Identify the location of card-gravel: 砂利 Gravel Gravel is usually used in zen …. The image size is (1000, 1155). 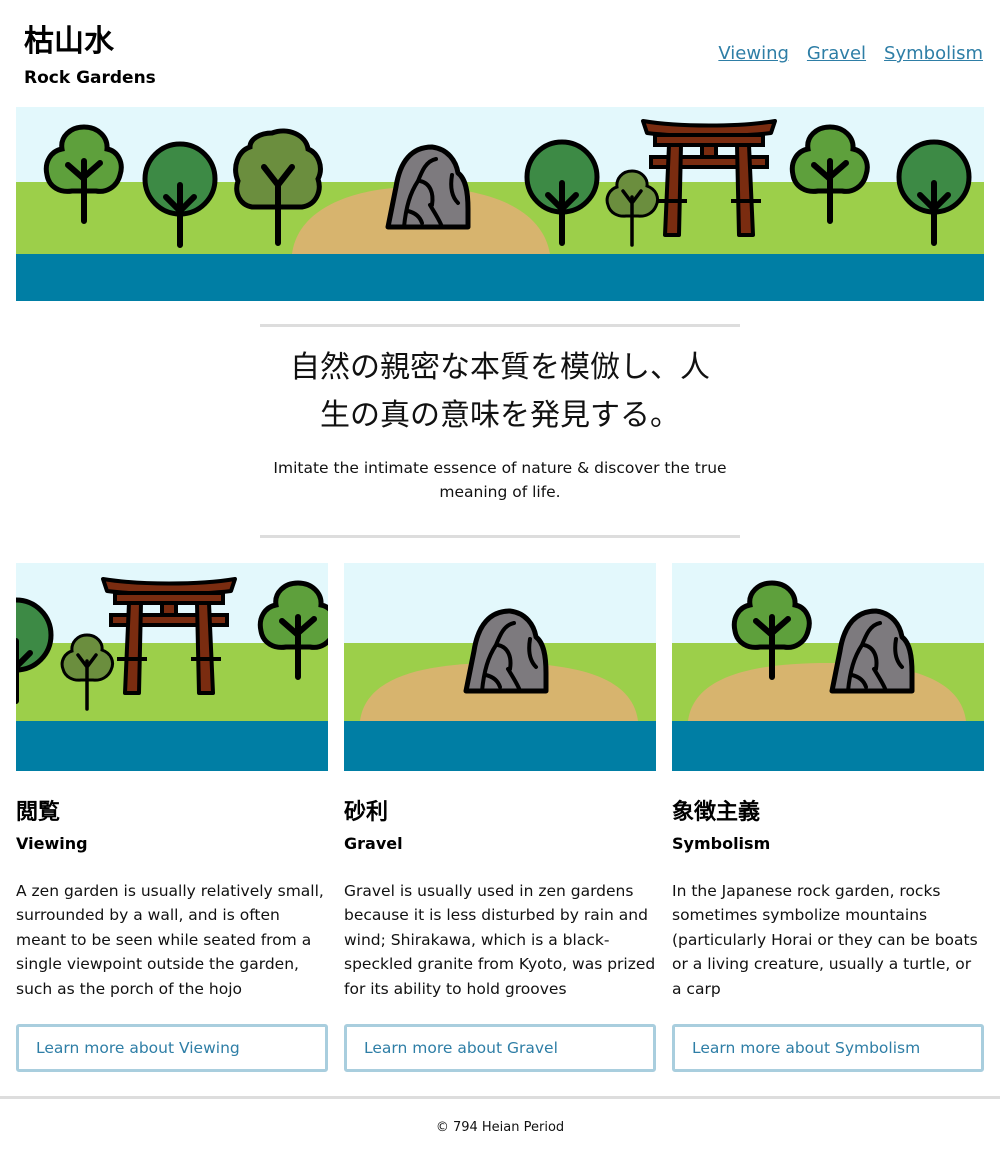
(500, 818).